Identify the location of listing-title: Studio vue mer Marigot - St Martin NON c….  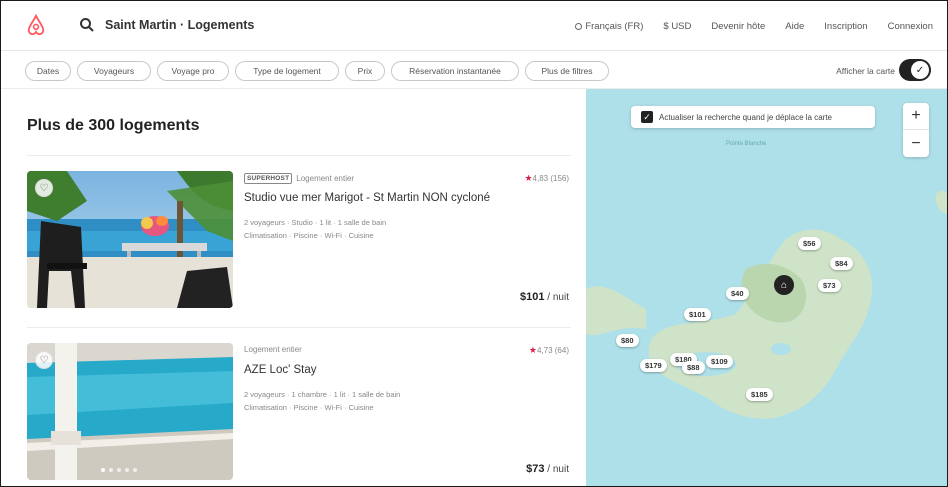
(367, 198).